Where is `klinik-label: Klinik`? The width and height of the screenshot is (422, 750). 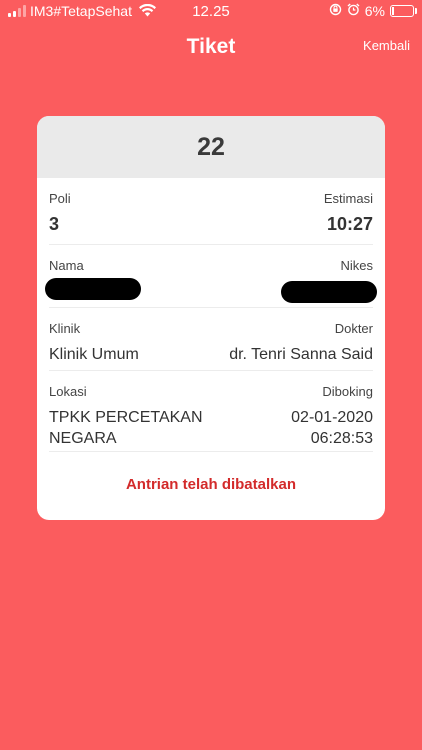
klinik-label: Klinik is located at coordinates (65, 328).